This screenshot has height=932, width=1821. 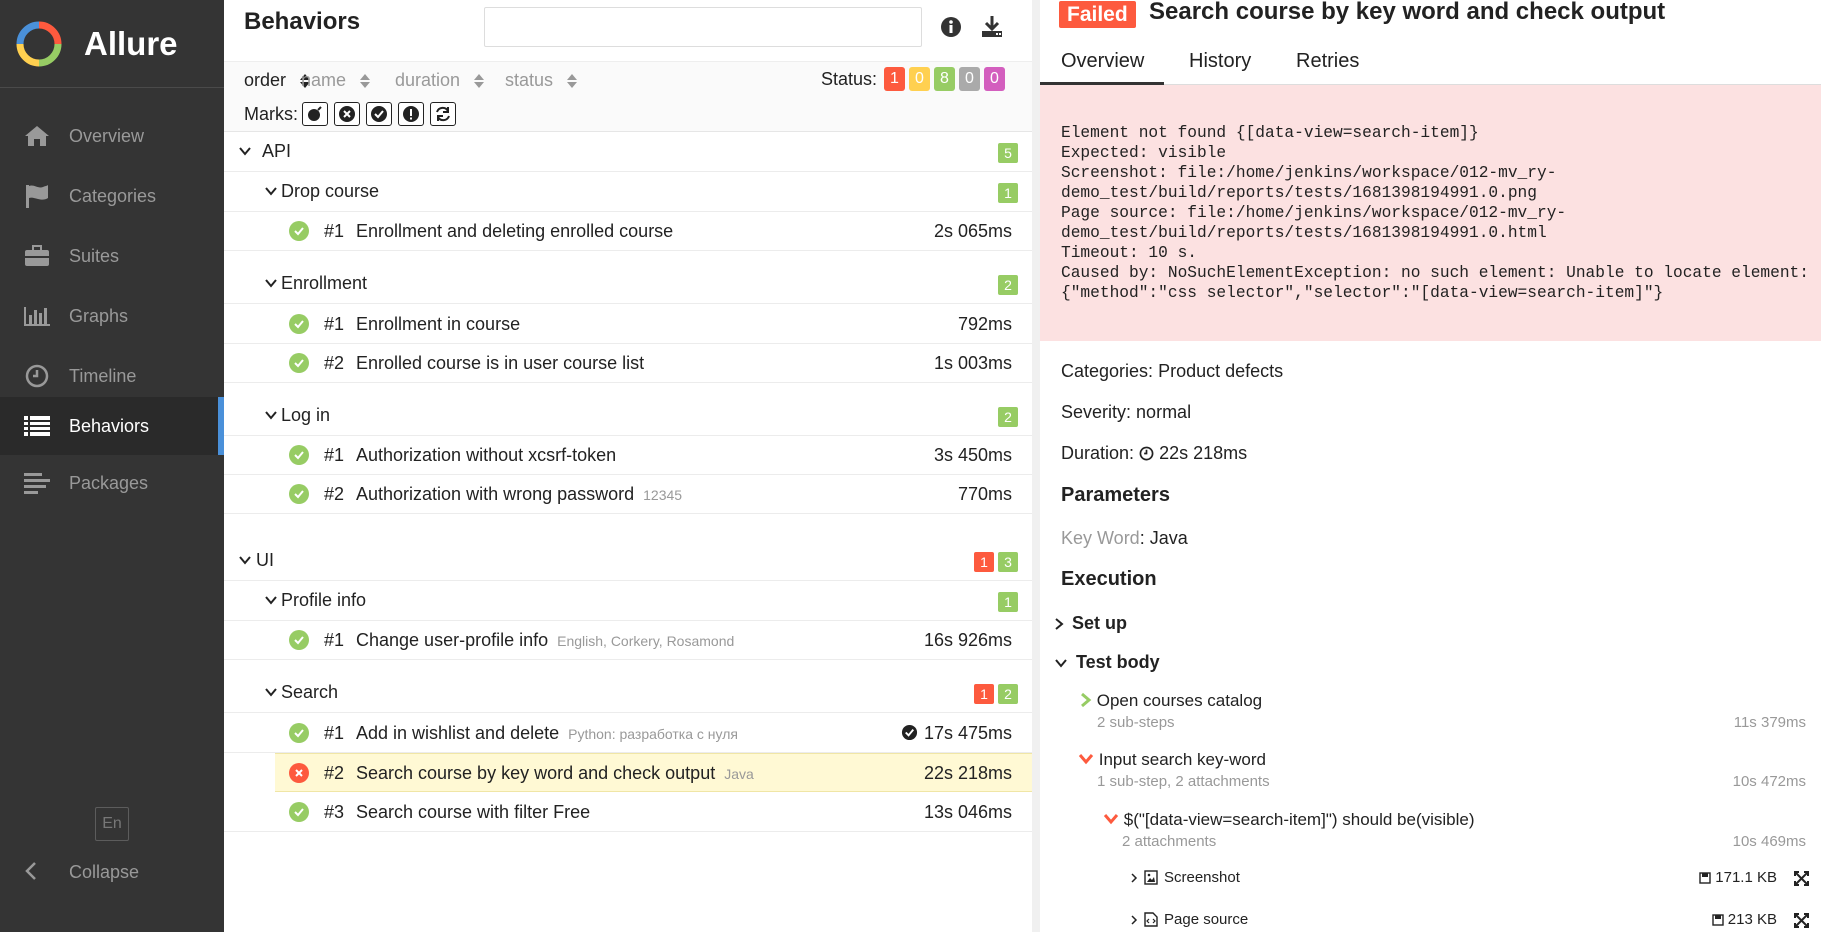 I want to click on status-filter-passed: 8, so click(x=944, y=79).